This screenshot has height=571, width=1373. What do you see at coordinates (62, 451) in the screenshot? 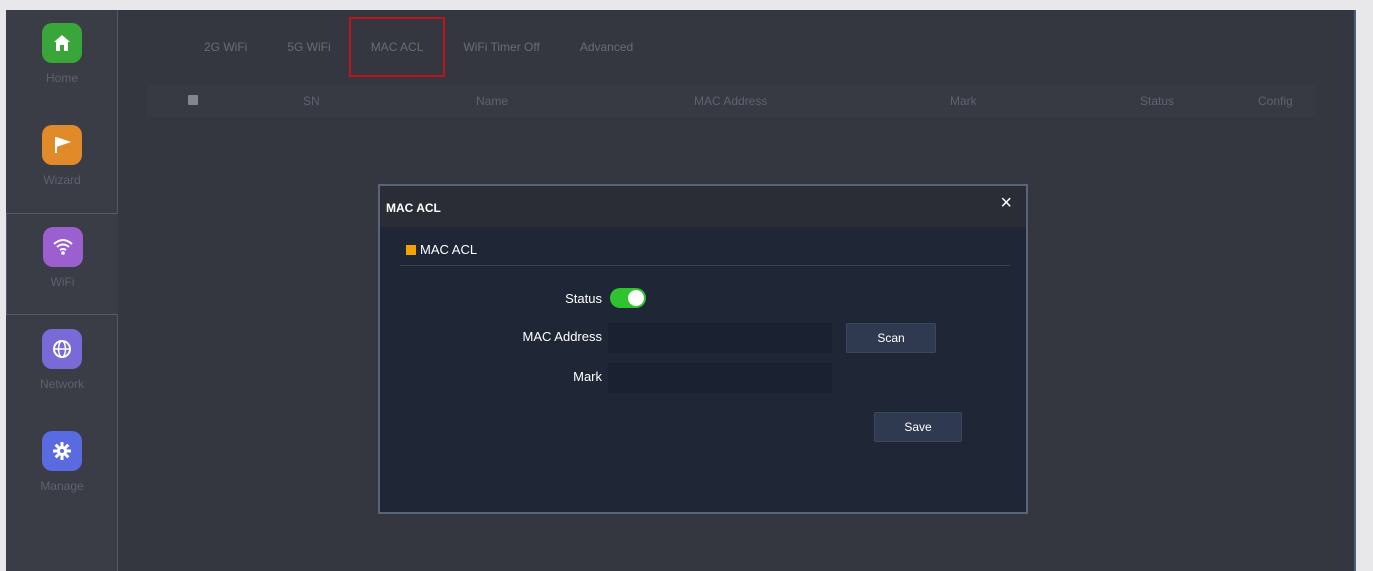
I see `gear-icon` at bounding box center [62, 451].